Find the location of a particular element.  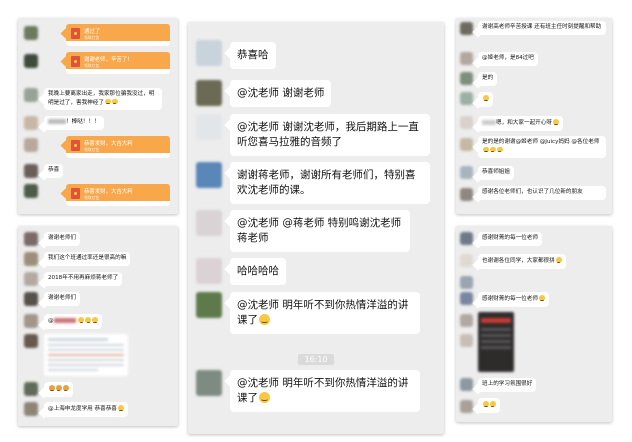

chat-bubble: @姬老师，是84过吧 is located at coordinates (508, 59).